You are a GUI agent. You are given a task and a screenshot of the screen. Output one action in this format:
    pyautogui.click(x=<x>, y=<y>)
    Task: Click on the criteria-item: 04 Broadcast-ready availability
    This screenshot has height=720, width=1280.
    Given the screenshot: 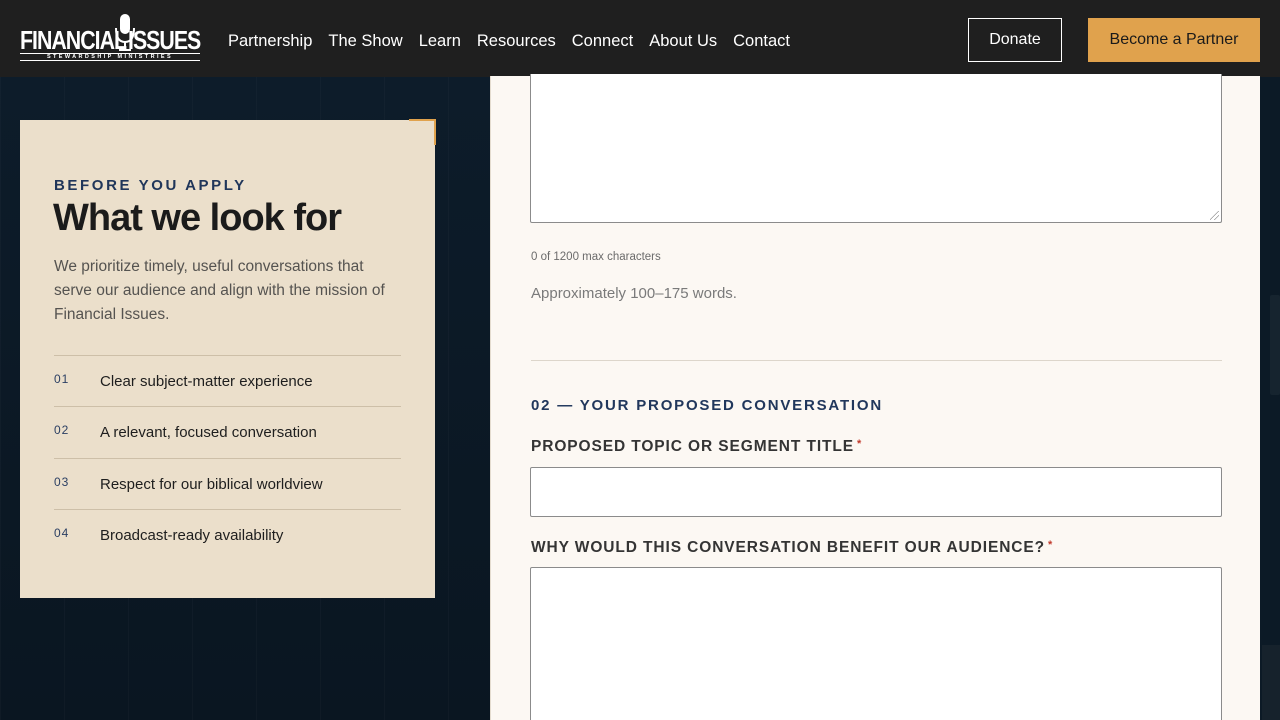 What is the action you would take?
    pyautogui.click(x=227, y=534)
    